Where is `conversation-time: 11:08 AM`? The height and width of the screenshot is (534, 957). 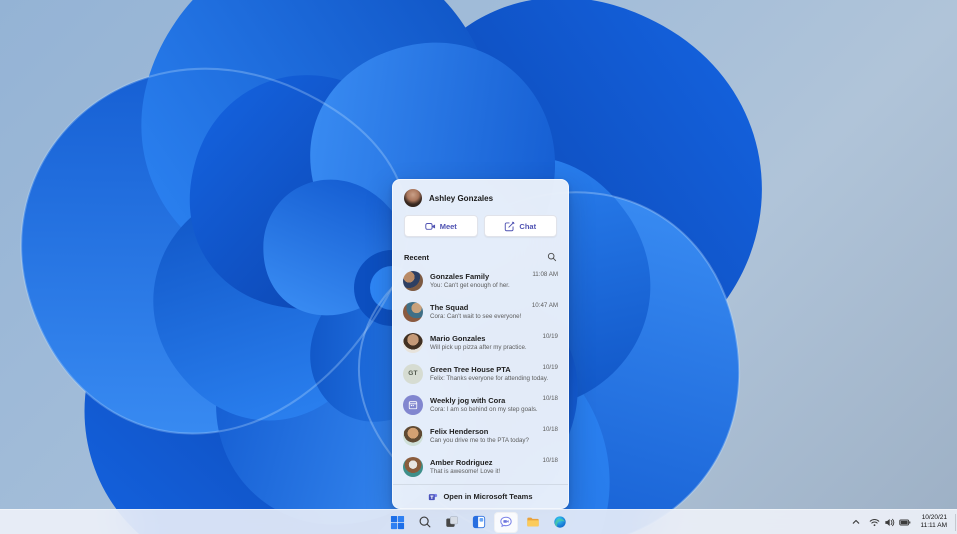
conversation-time: 11:08 AM is located at coordinates (545, 274).